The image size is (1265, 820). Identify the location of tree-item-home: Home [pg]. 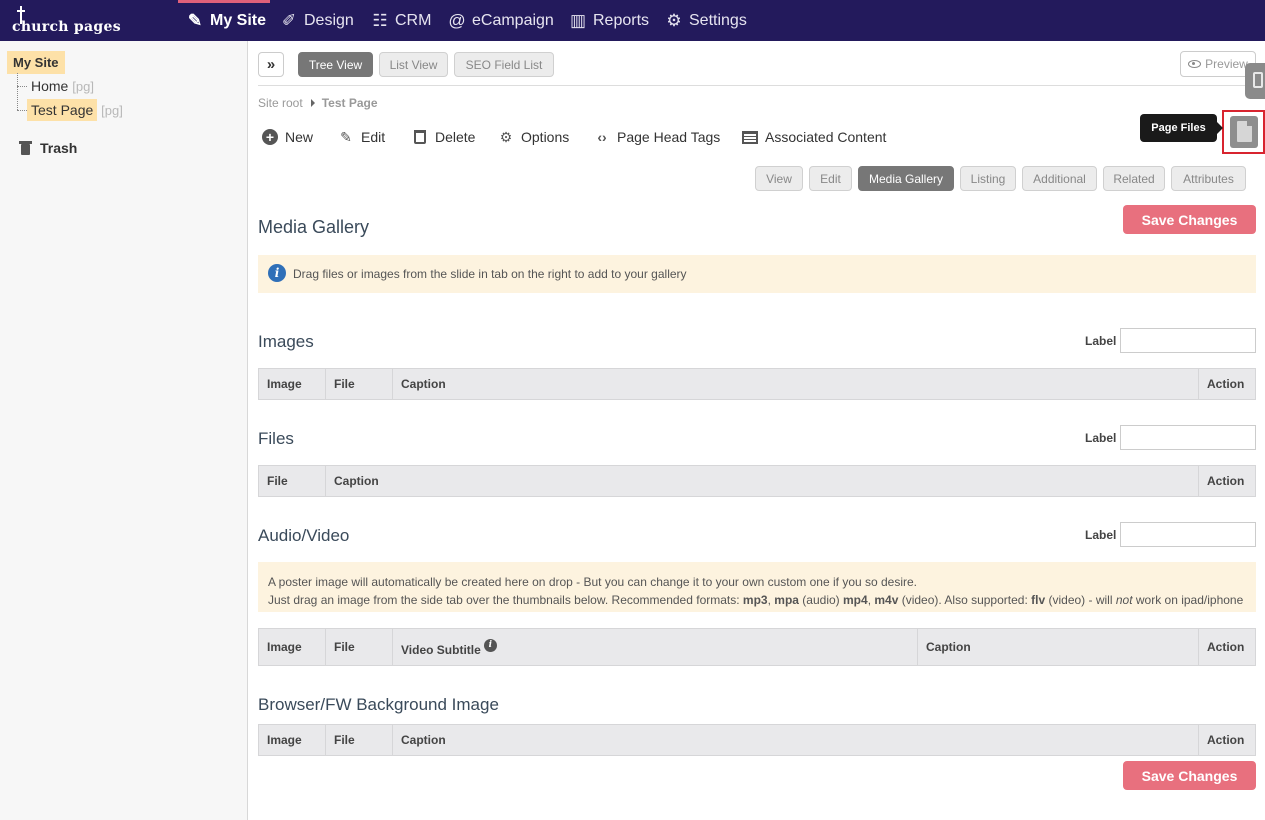
(62, 86).